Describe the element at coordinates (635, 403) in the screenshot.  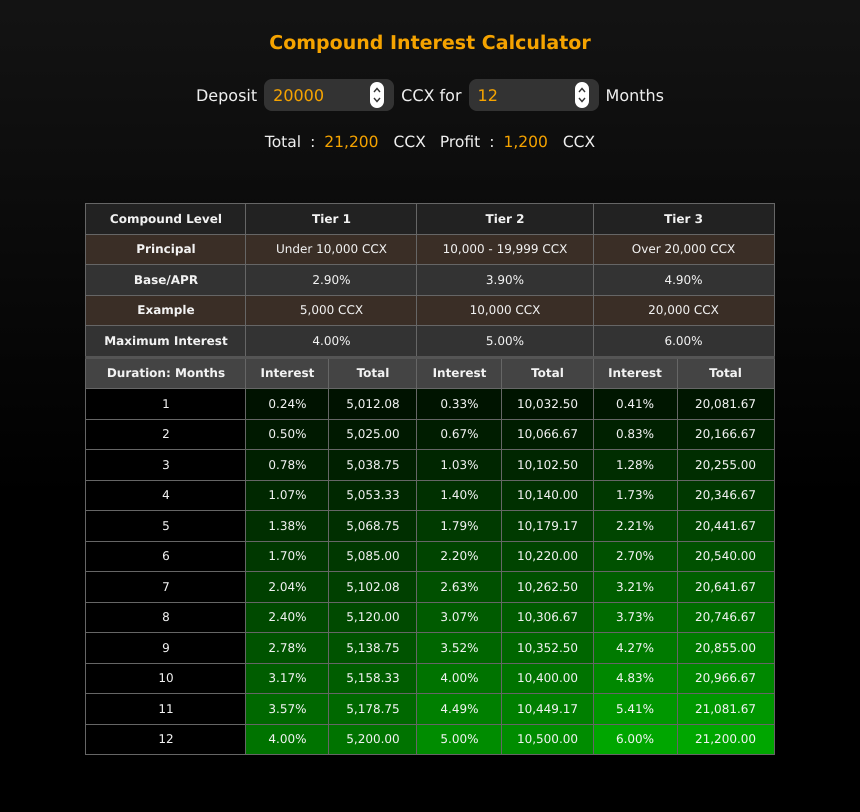
I see `table-cell: 0.41%` at that location.